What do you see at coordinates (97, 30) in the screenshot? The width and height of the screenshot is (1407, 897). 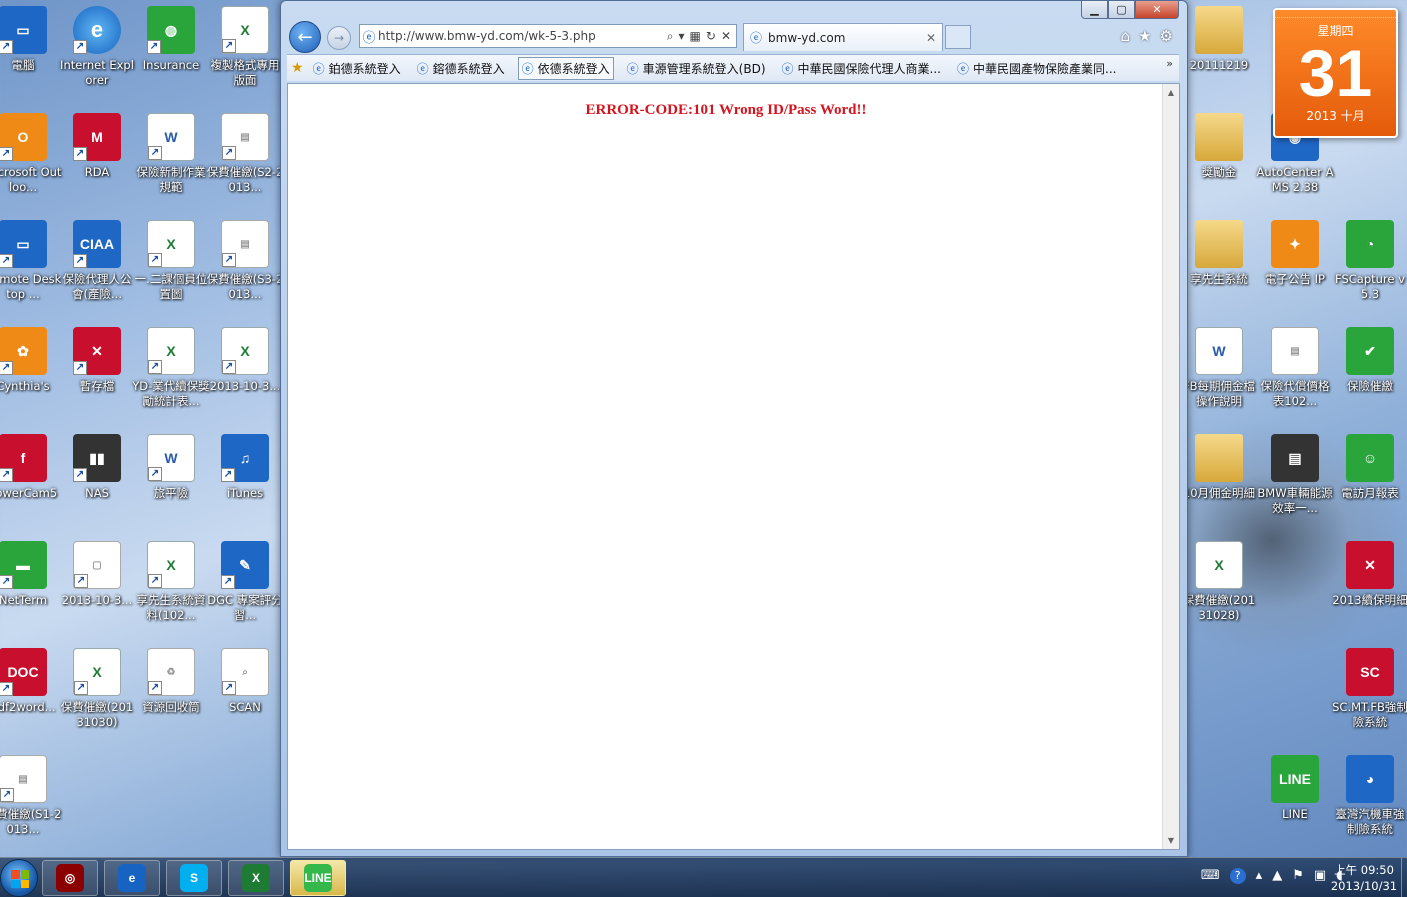 I see `ie-icon: e ↗` at bounding box center [97, 30].